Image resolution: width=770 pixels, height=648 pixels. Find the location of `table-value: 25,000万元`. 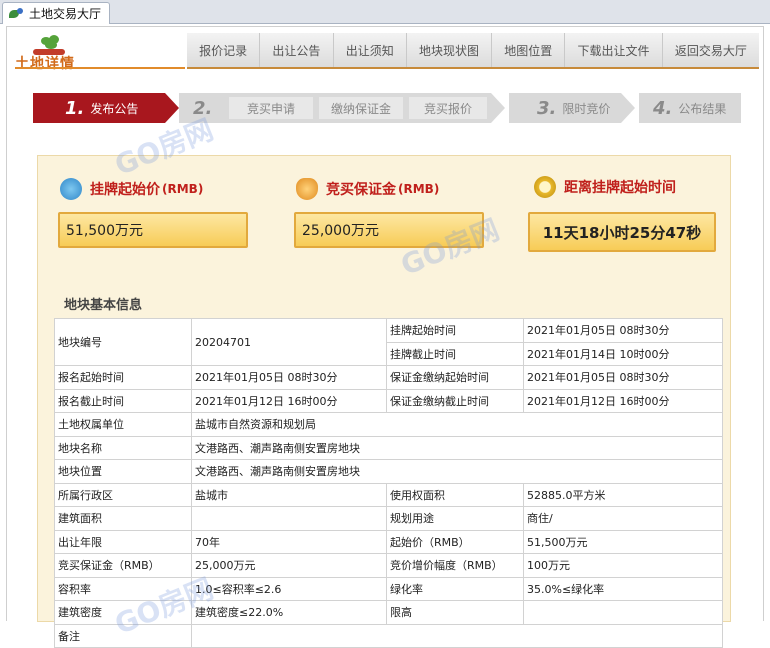

table-value: 25,000万元 is located at coordinates (289, 565).